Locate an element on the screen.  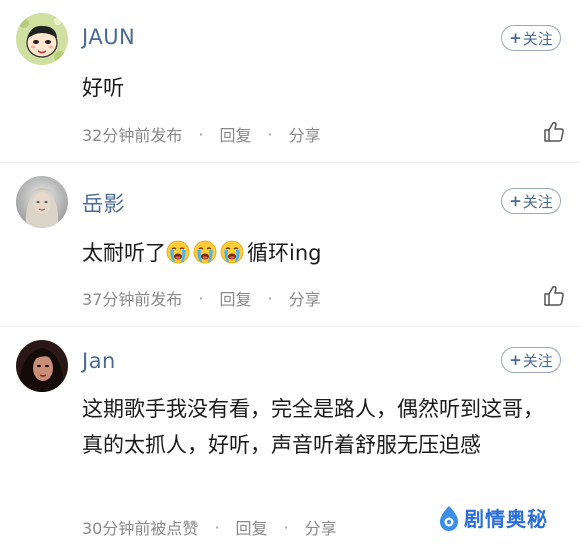
comment-text: 太耐听了 循环ing is located at coordinates (322, 253).